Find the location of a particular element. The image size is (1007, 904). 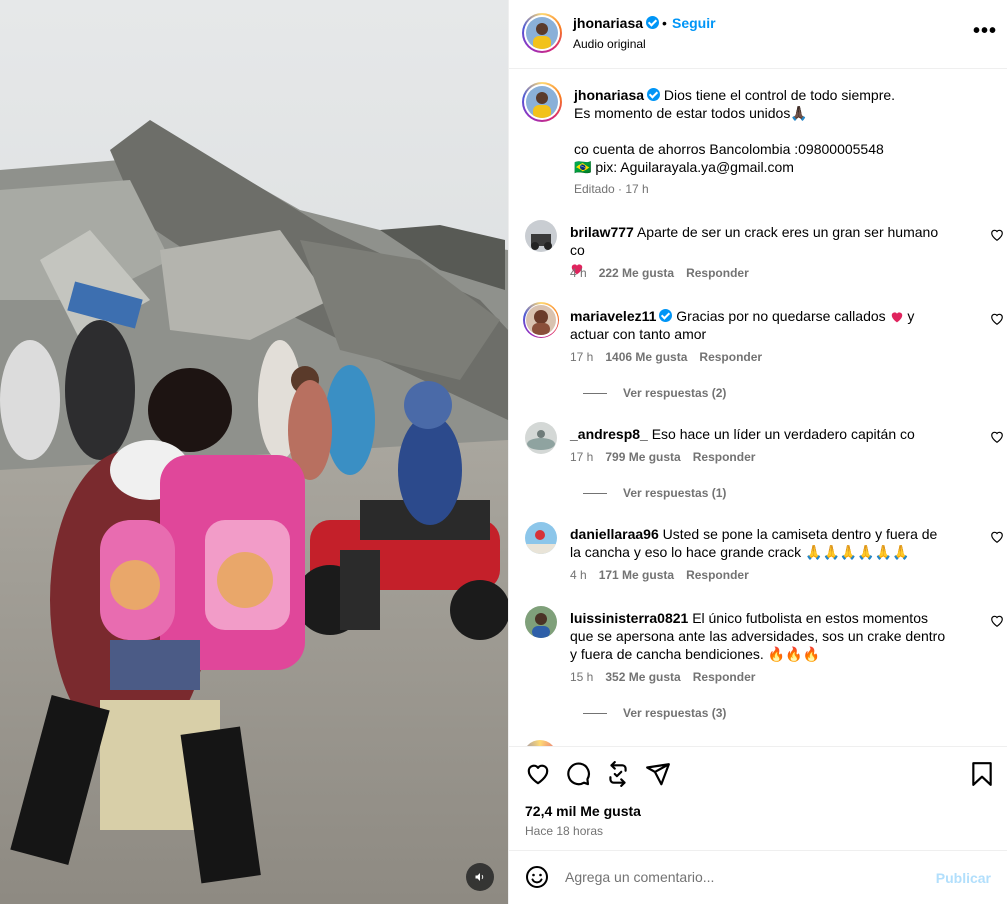

comment-username: _andresp8_ is located at coordinates (609, 434).